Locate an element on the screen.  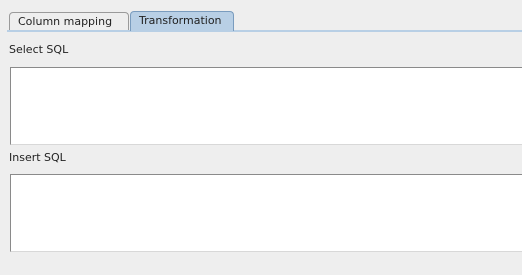
select-sql-label: Select SQL is located at coordinates (39, 49).